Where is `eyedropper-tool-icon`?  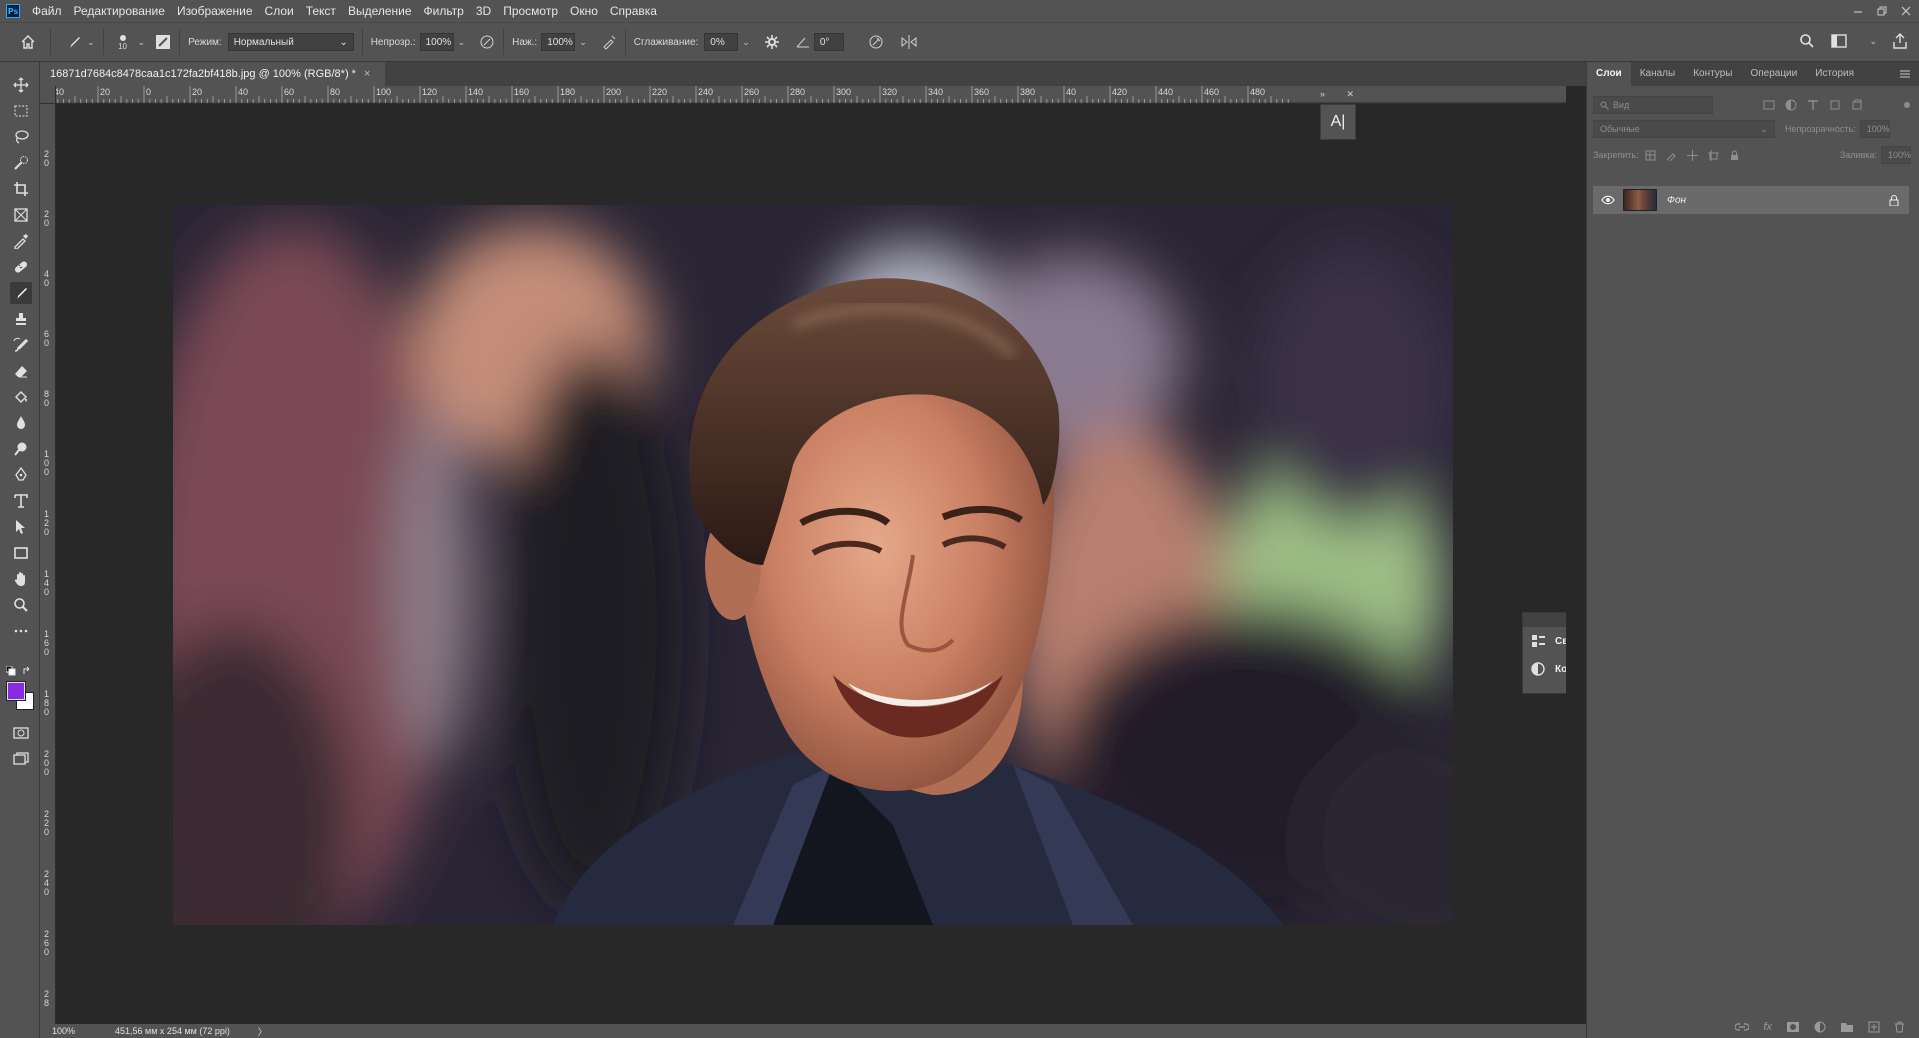 eyedropper-tool-icon is located at coordinates (21, 241).